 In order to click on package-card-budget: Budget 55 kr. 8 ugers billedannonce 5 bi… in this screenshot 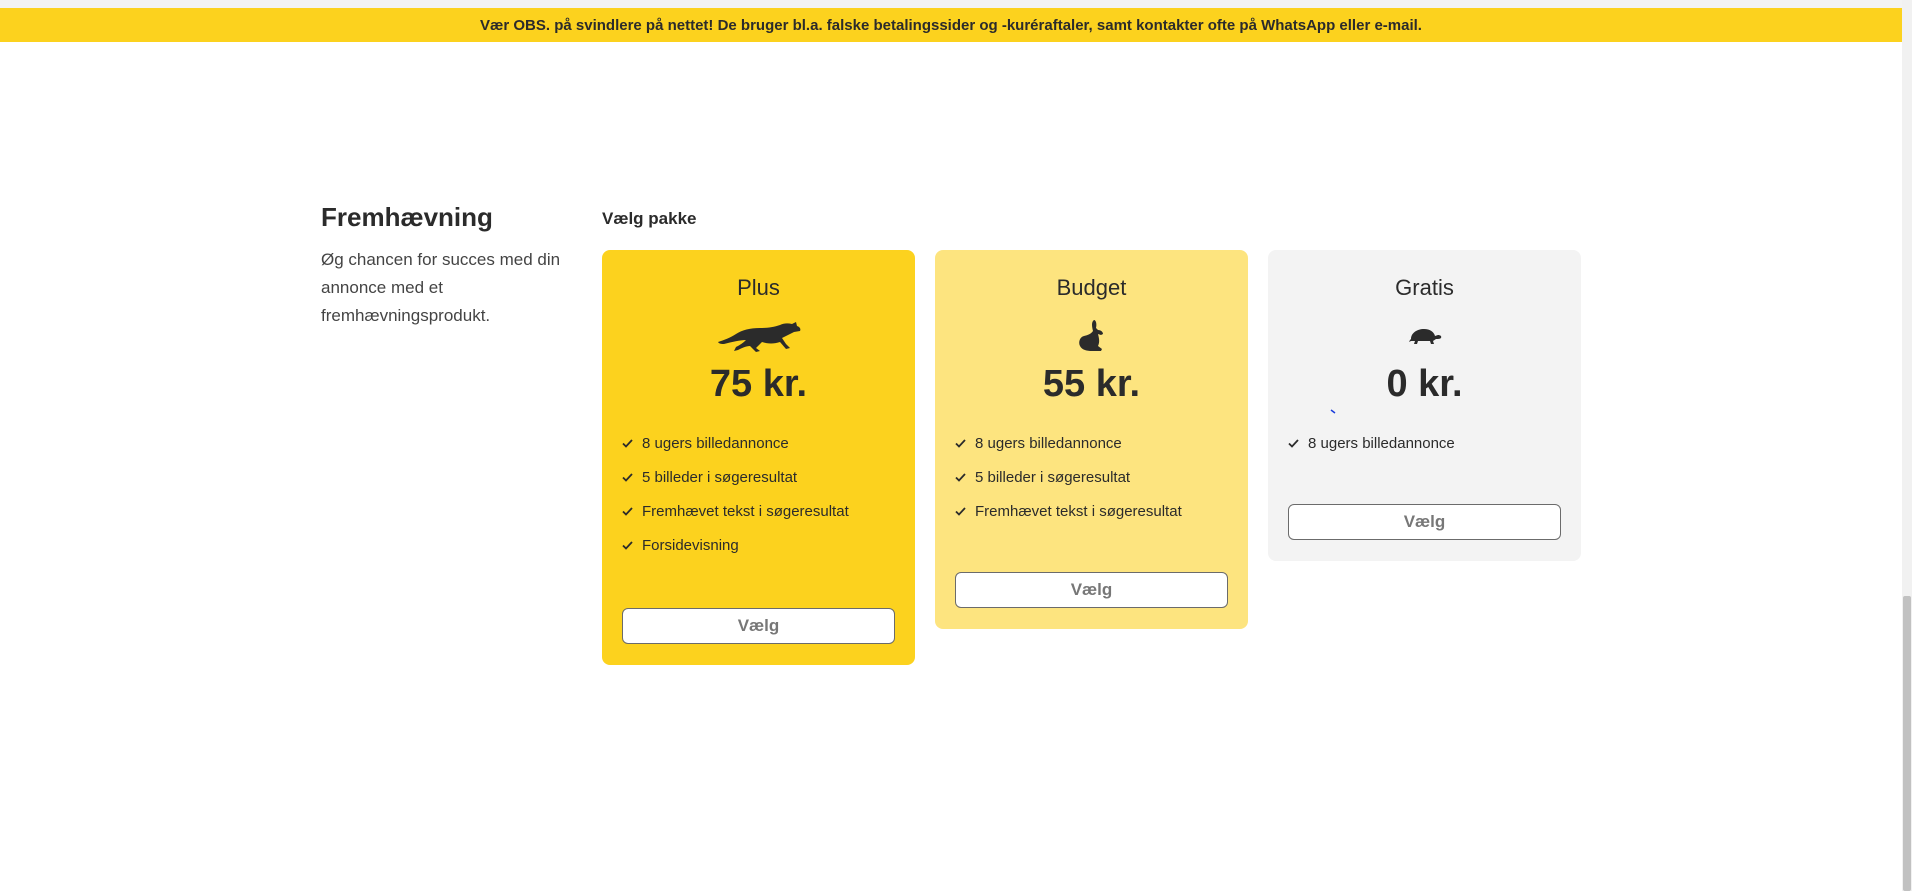, I will do `click(1091, 439)`.